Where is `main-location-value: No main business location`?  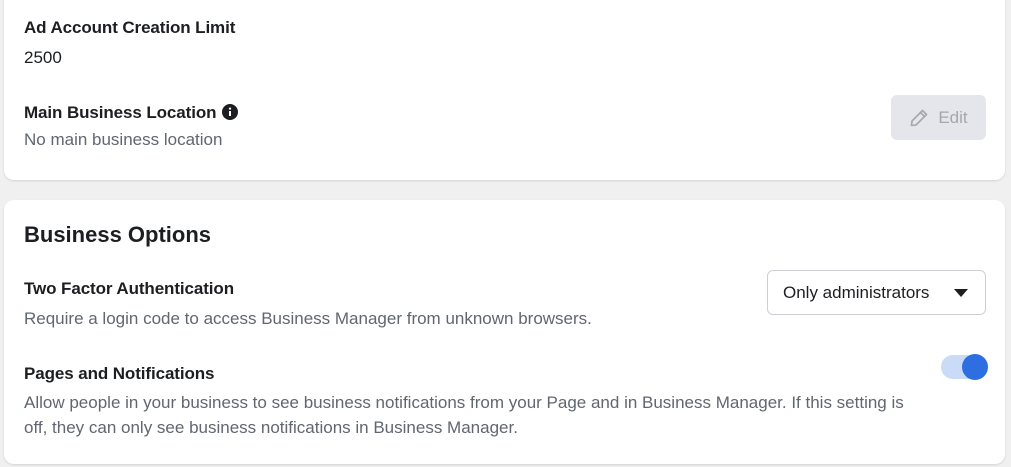 main-location-value: No main business location is located at coordinates (123, 139).